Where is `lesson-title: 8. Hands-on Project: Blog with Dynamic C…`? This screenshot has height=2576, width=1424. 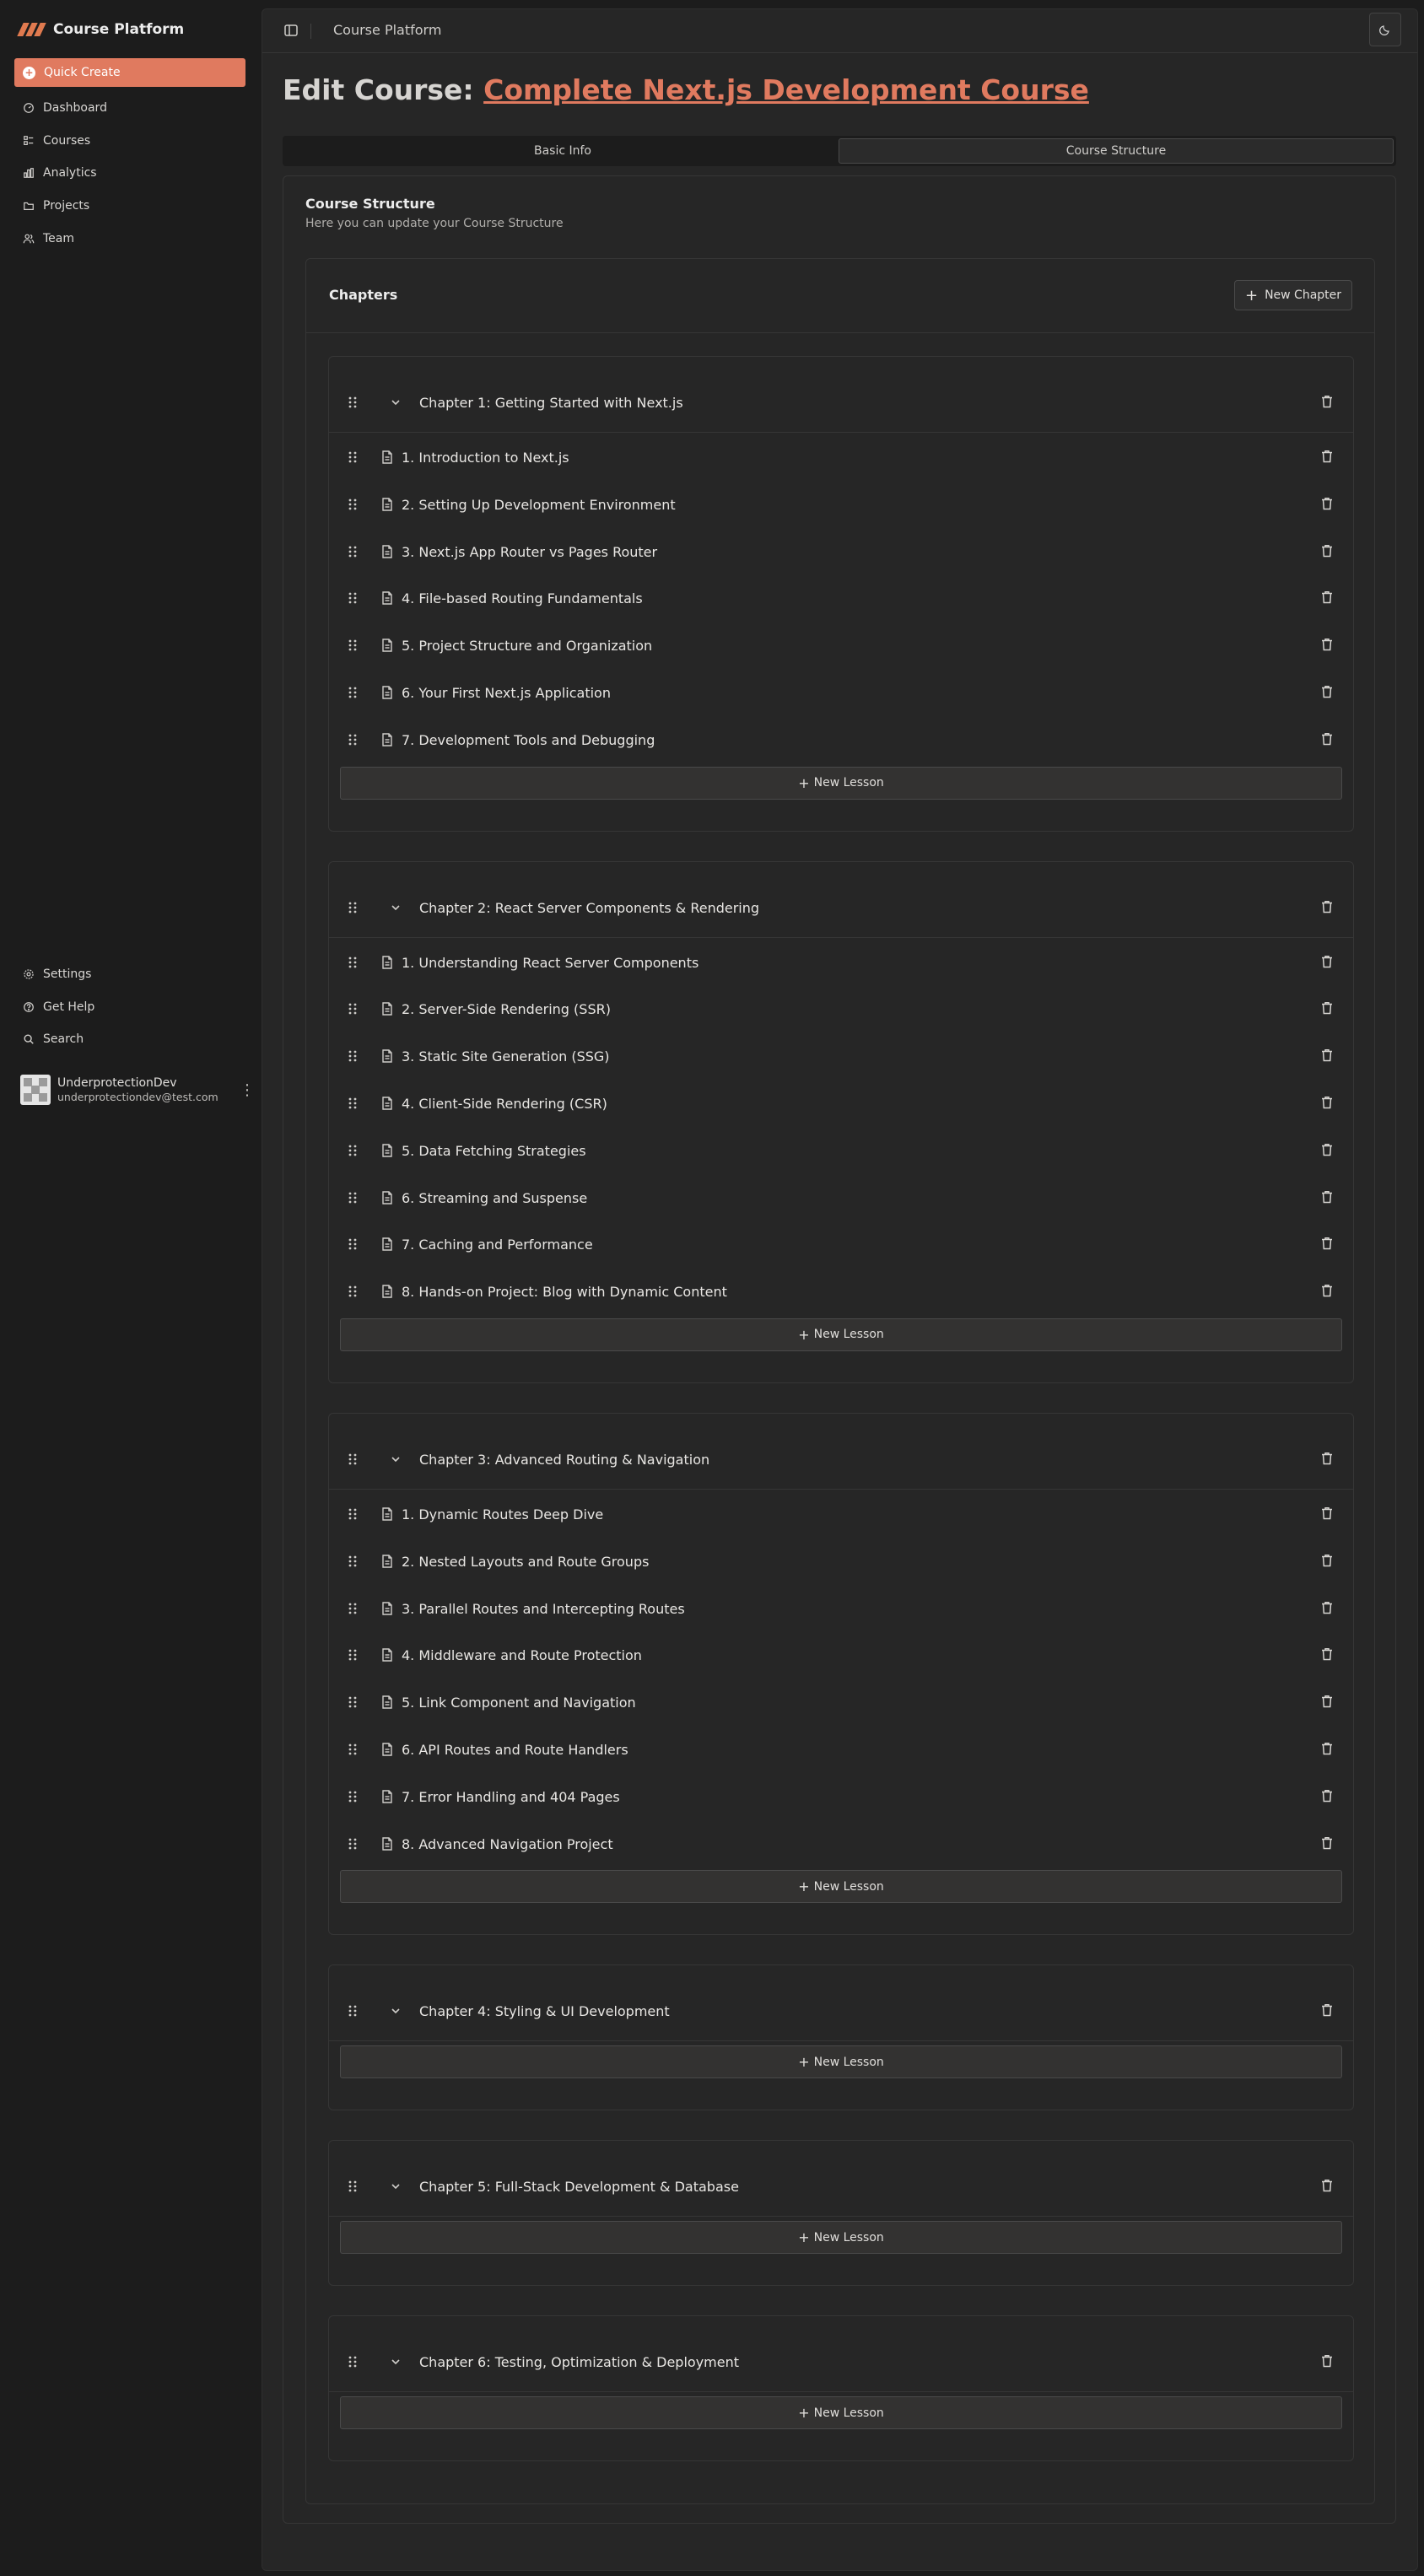
lesson-title: 8. Hands-on Project: Blog with Dynamic C… is located at coordinates (564, 1292).